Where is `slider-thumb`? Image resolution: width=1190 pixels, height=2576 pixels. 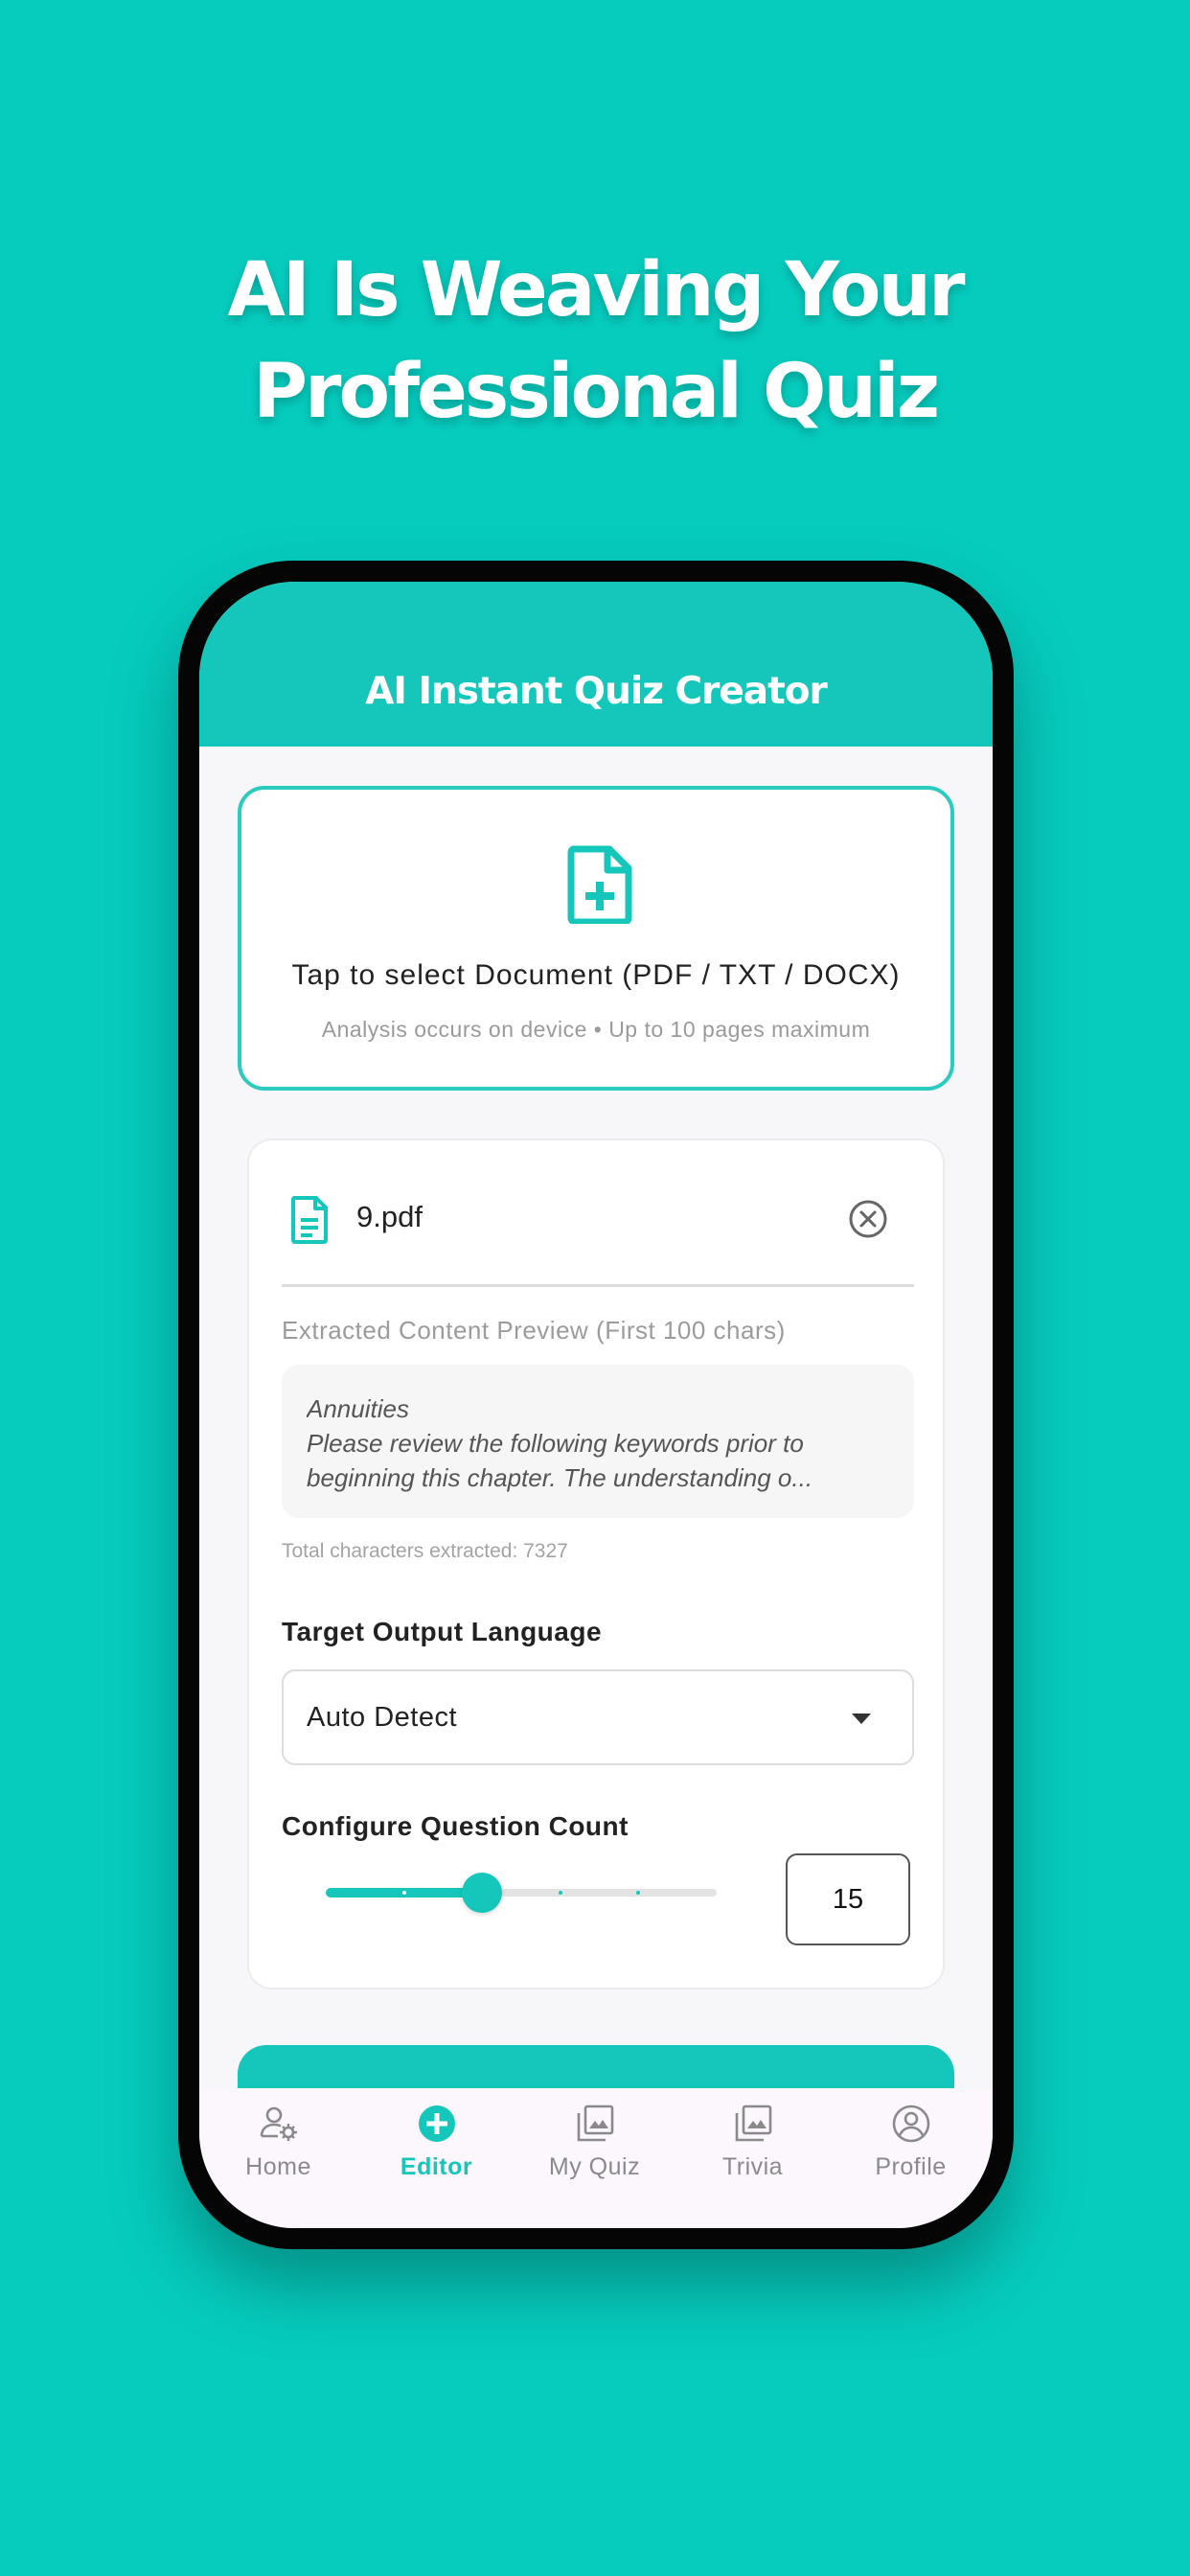
slider-thumb is located at coordinates (483, 1893).